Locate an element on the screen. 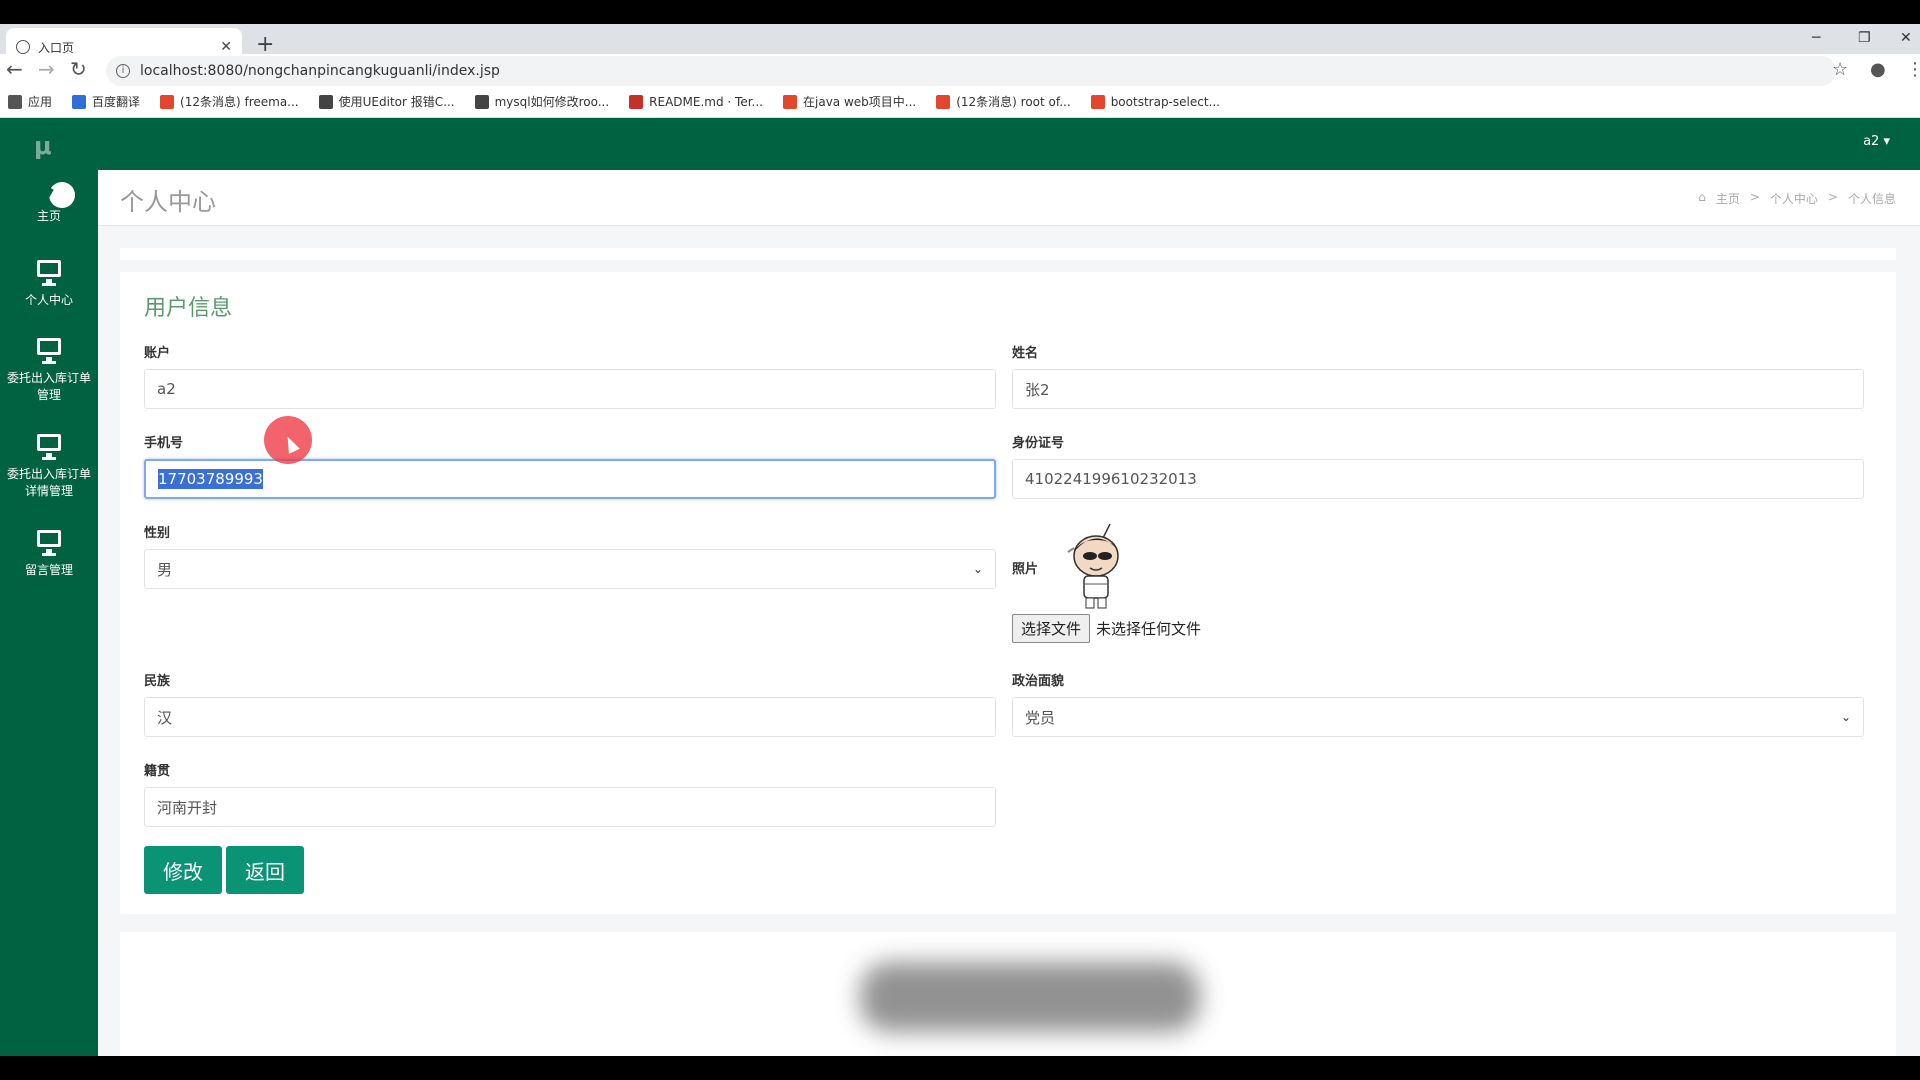 This screenshot has height=1080, width=1920. idcard-label: 身份证号 is located at coordinates (1038, 443).